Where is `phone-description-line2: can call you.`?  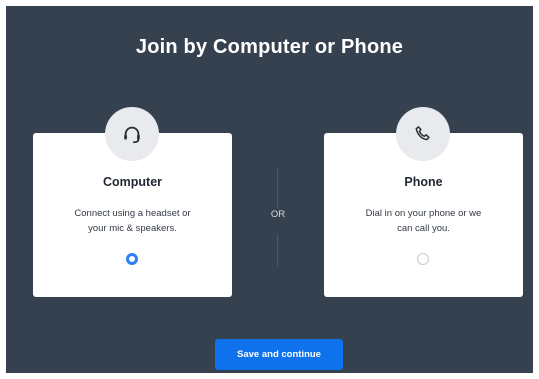
phone-description-line2: can call you. is located at coordinates (423, 228).